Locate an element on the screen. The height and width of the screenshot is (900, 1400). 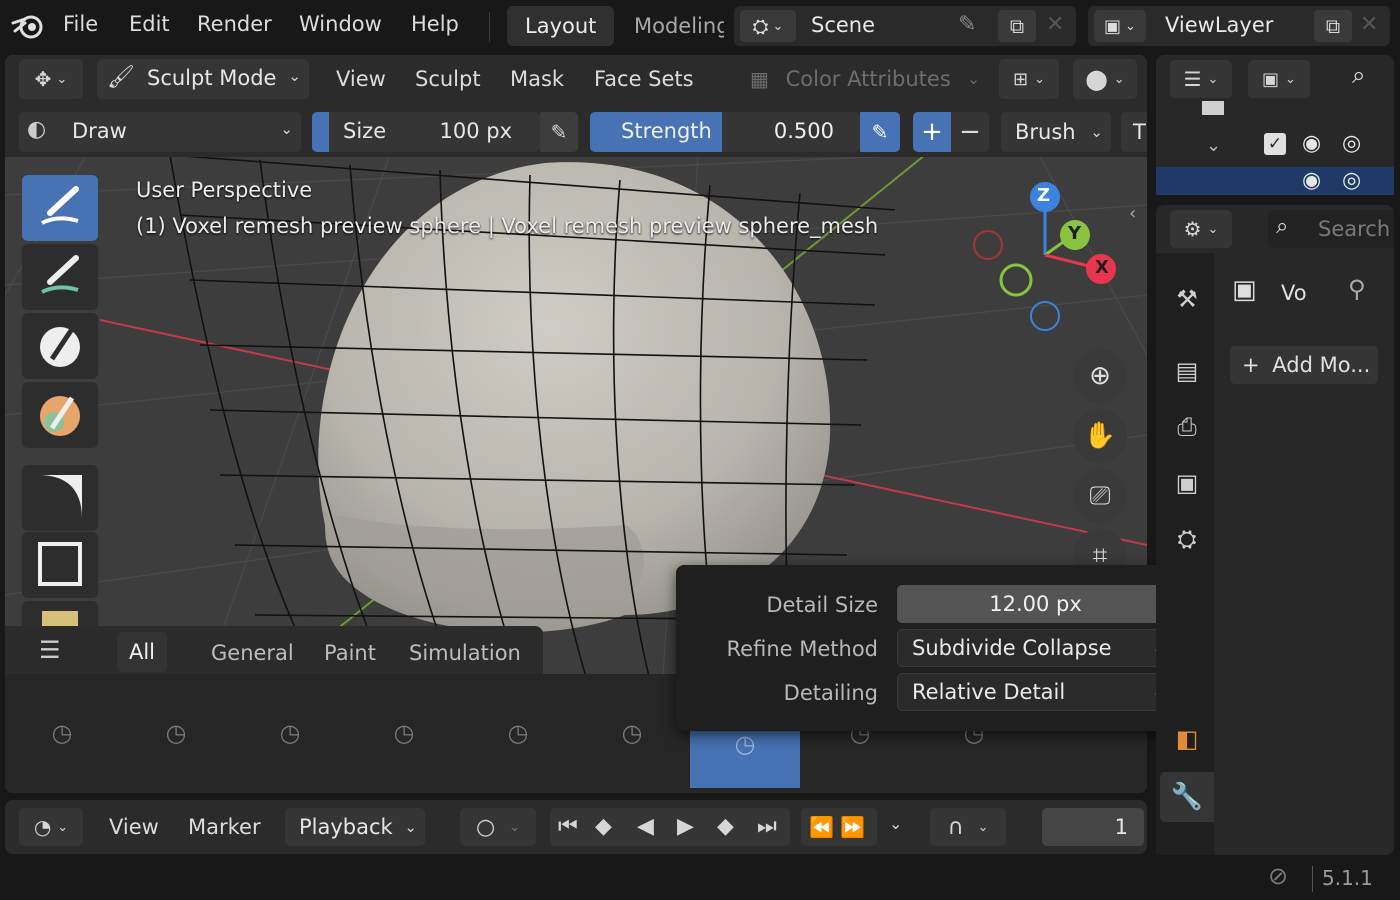
editor-type-icon: ✥ ⌄ is located at coordinates (51, 79).